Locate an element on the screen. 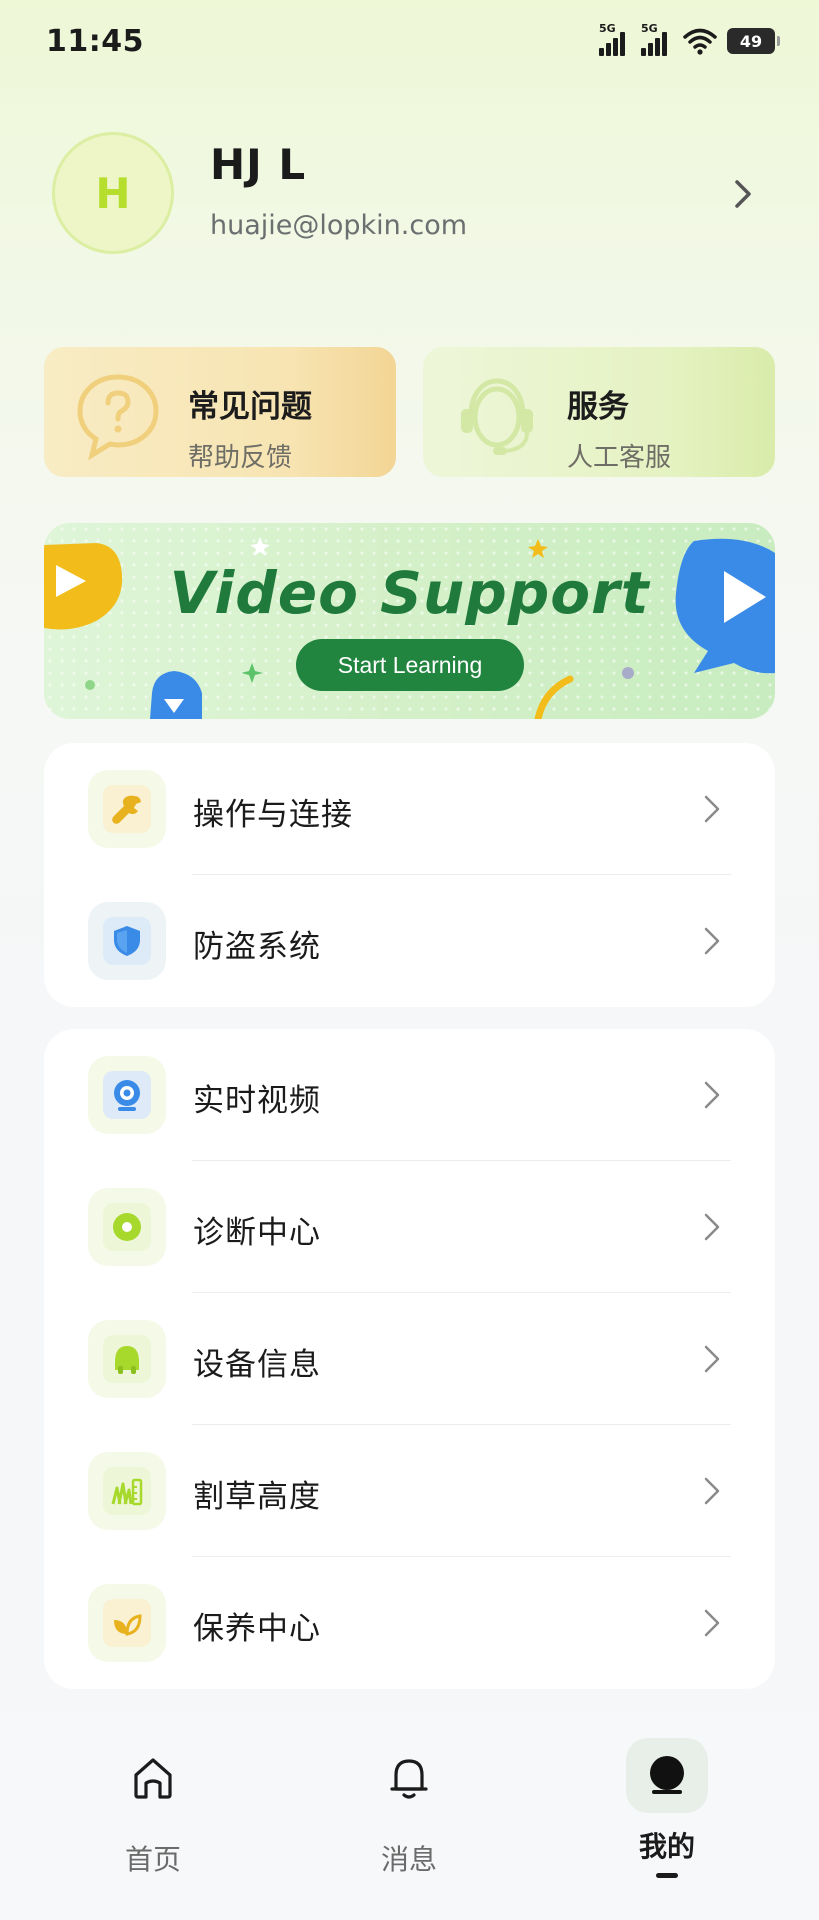 The height and width of the screenshot is (1920, 819). banner-title: Video Support is located at coordinates (409, 593).